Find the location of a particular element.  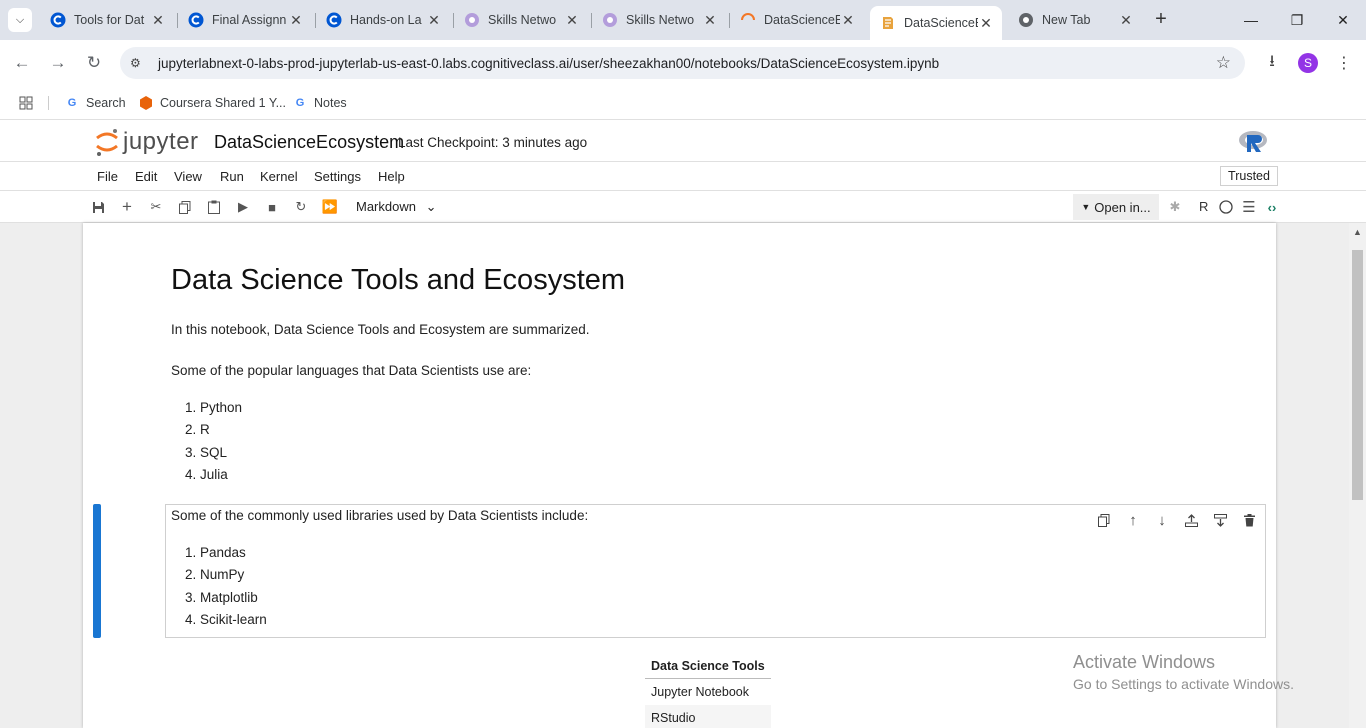

tab-title: New Tab is located at coordinates (1066, 20).